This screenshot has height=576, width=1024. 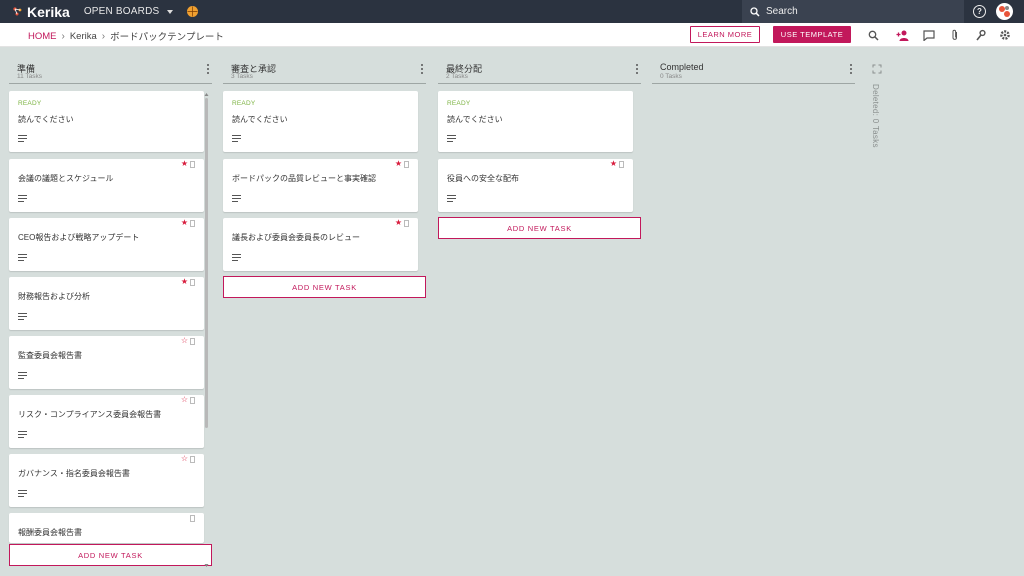 I want to click on open-boards-menu: OPEN BOARDS, so click(x=129, y=11).